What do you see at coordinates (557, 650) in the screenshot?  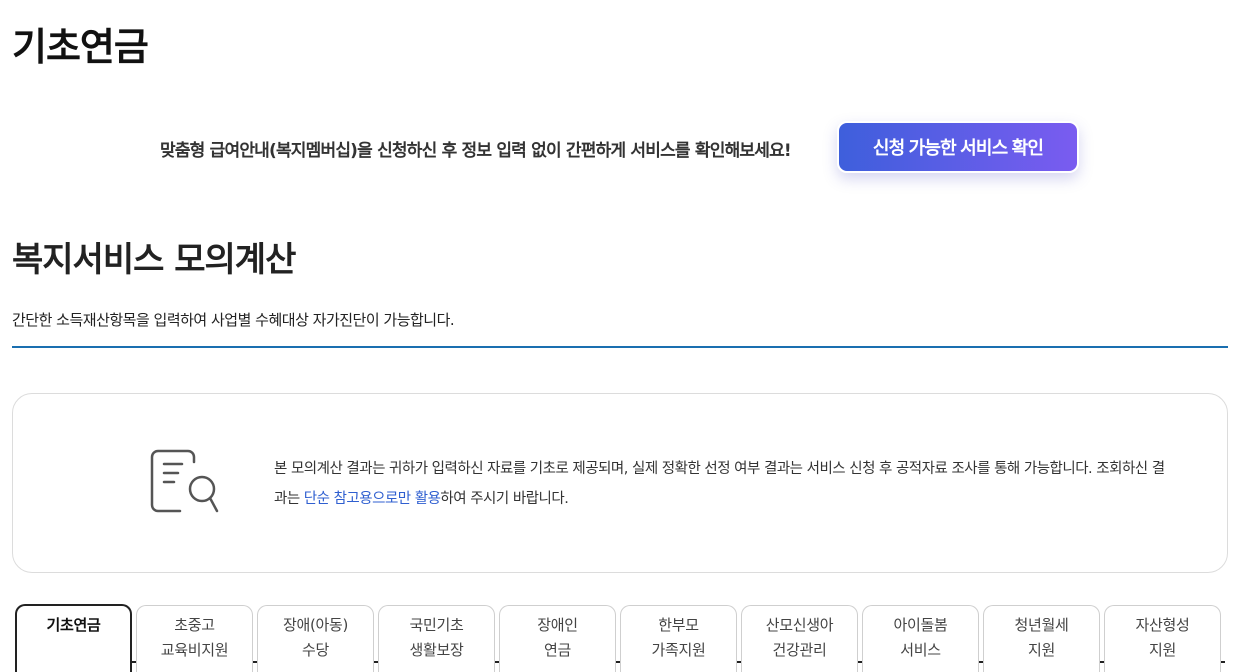 I see `tab-label-second: 연금` at bounding box center [557, 650].